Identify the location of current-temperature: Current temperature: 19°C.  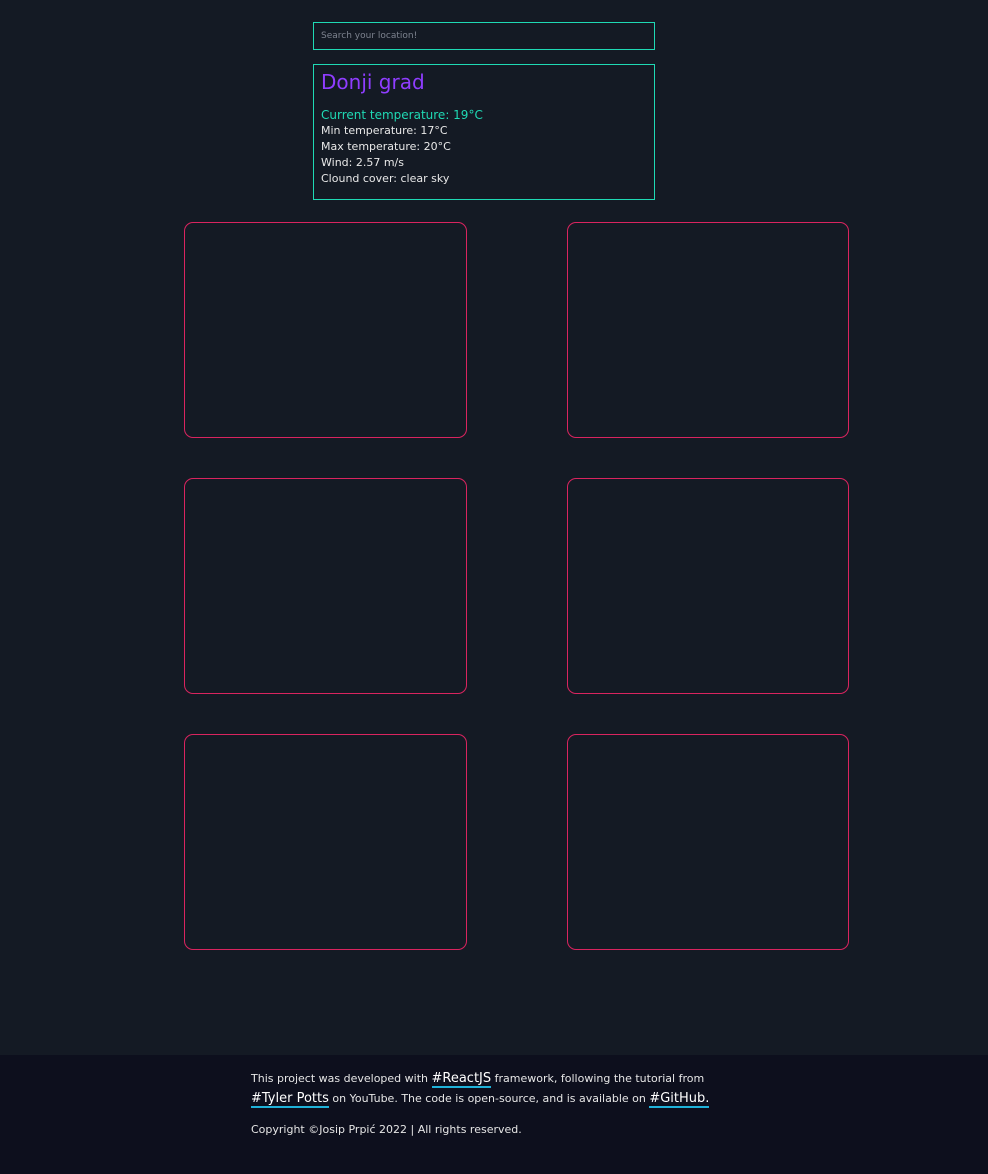
(402, 115).